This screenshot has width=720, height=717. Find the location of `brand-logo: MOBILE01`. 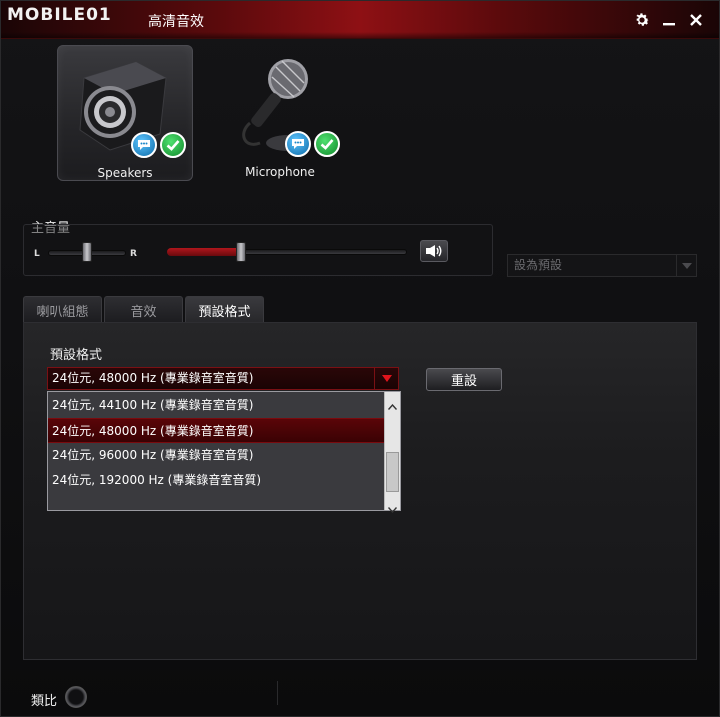

brand-logo: MOBILE01 is located at coordinates (59, 15).